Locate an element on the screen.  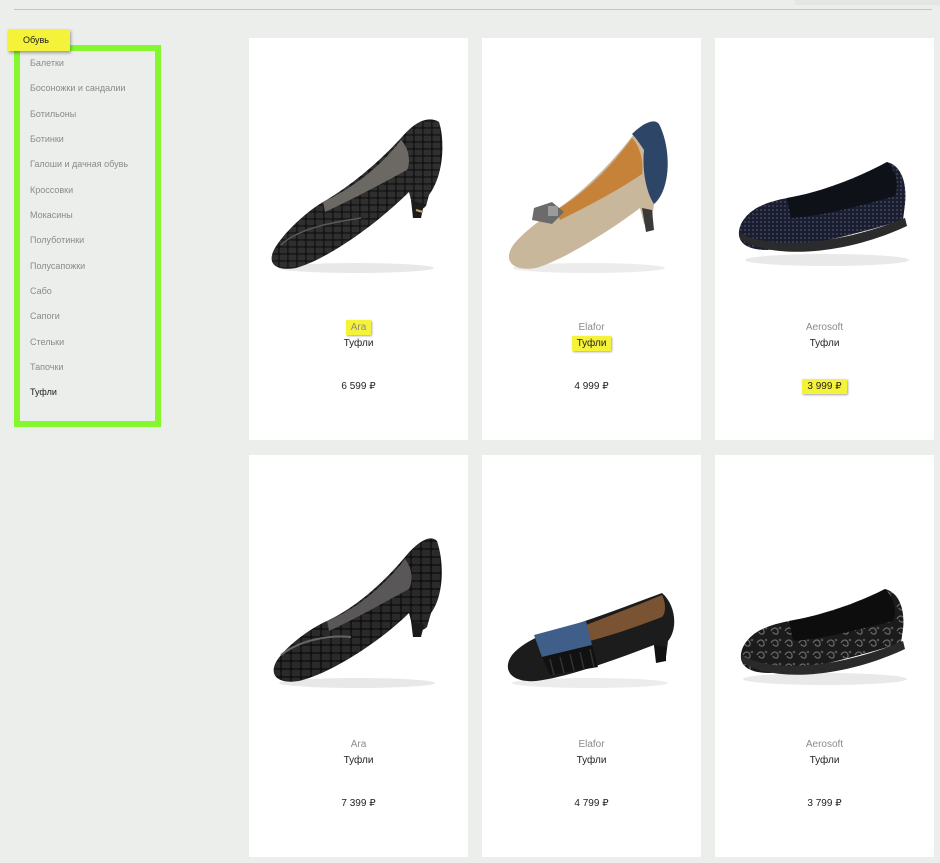
product-card: Ara Туфли 6 599 ₽ is located at coordinates (358, 239).